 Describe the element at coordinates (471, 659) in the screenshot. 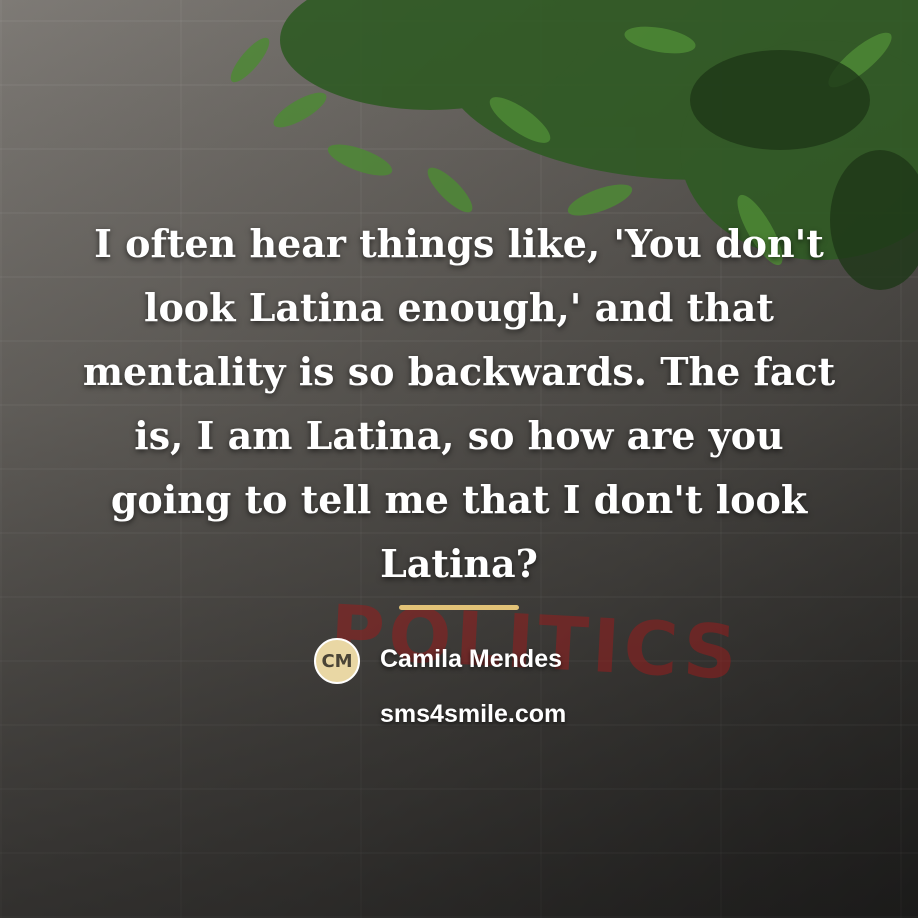

I see `author-name: Camila Mendes` at that location.